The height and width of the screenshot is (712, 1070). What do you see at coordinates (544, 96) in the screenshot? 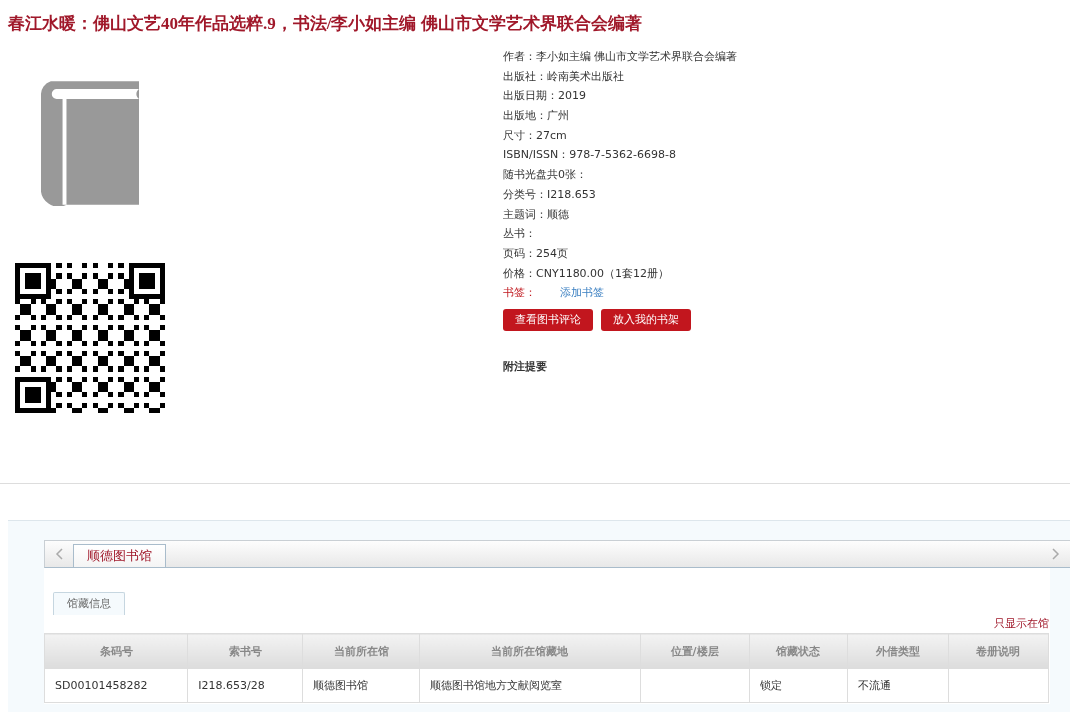
I see `detail-text: 出版日期：2019` at bounding box center [544, 96].